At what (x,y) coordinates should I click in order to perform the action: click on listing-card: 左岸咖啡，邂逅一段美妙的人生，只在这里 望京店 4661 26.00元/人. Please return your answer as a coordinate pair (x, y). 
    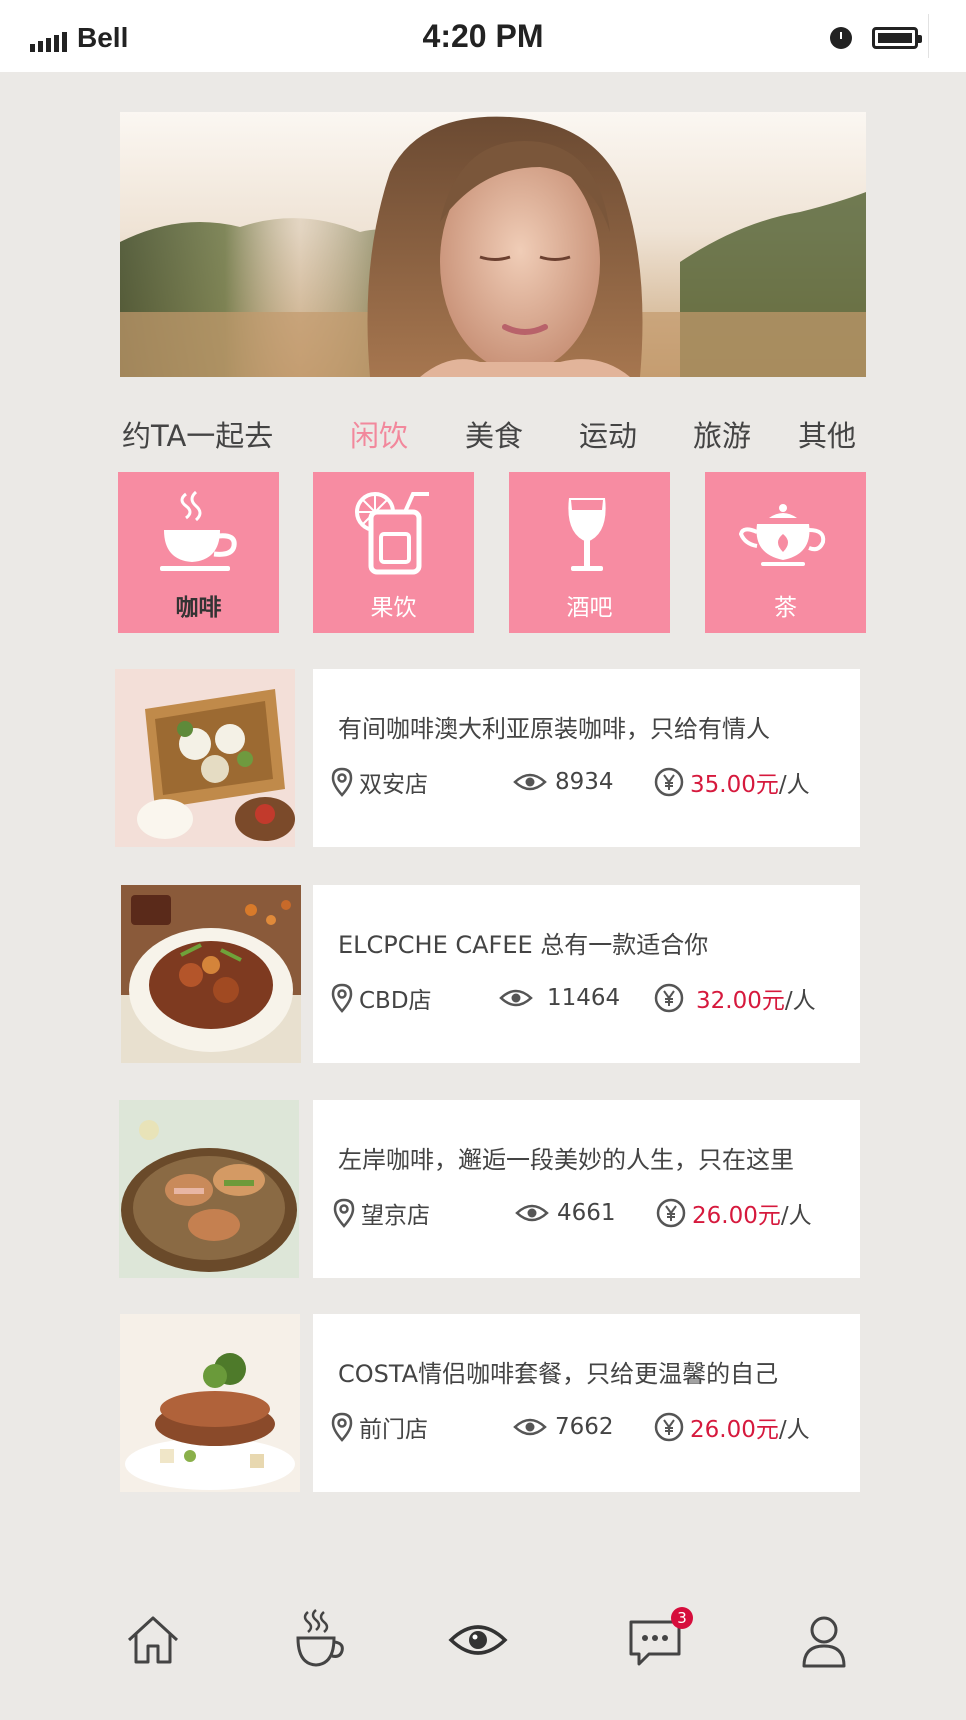
    Looking at the image, I should click on (586, 1189).